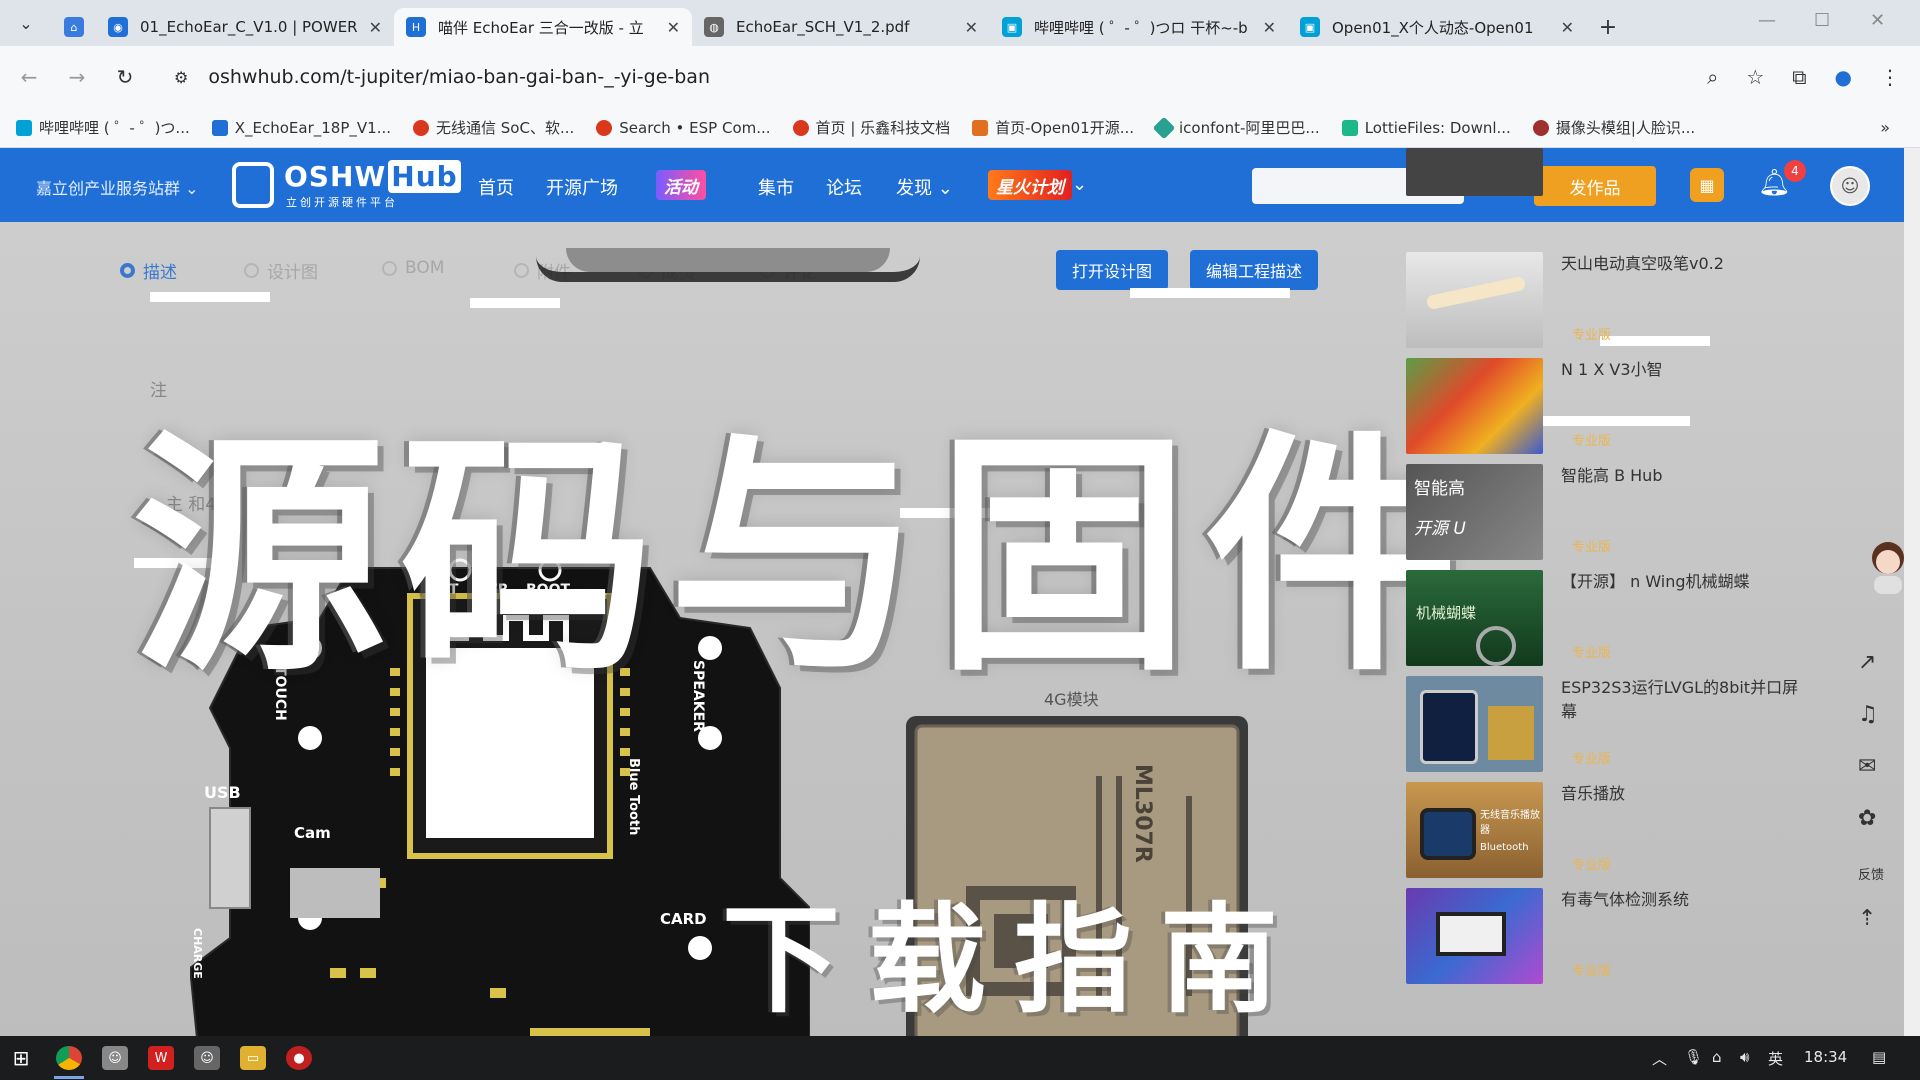 The height and width of the screenshot is (1080, 1920). Describe the element at coordinates (74, 27) in the screenshot. I see `browser-tab-pinned: ⌂` at that location.